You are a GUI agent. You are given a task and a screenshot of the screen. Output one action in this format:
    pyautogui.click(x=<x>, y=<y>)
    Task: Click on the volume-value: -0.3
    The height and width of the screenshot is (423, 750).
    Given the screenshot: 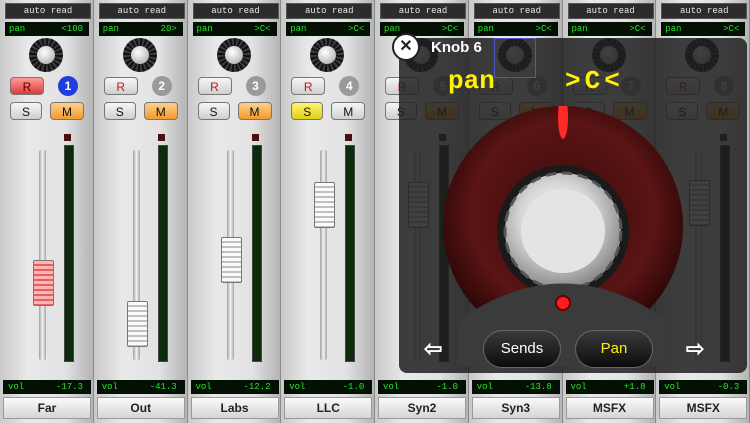 What is the action you would take?
    pyautogui.click(x=728, y=387)
    